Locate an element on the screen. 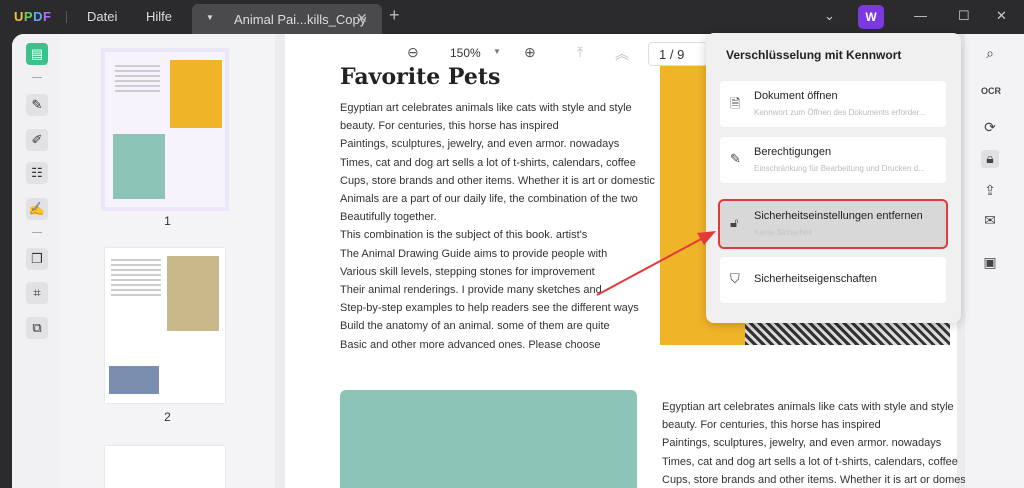 Image resolution: width=1024 pixels, height=488 pixels. search-icon: ⌕ is located at coordinates (990, 54).